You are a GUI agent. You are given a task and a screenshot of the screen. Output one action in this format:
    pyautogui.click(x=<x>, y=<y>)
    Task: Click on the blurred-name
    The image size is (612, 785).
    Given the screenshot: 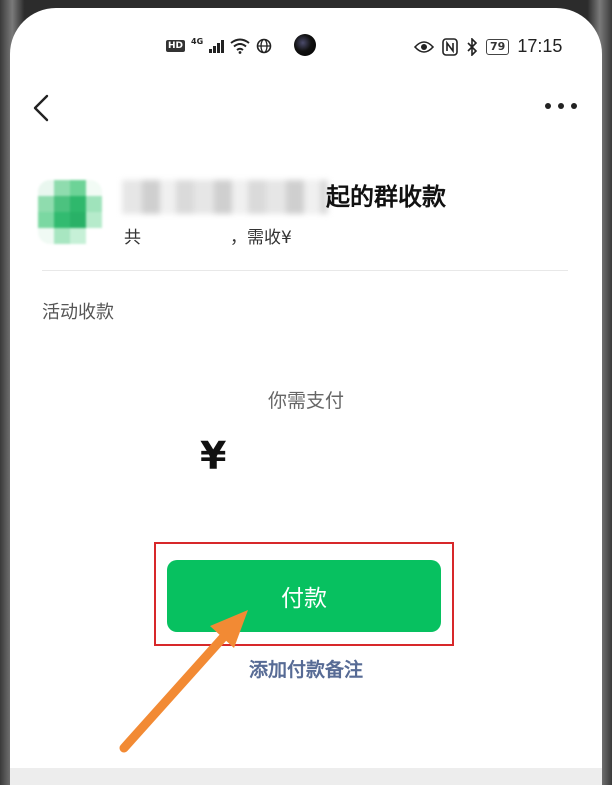 What is the action you would take?
    pyautogui.click(x=225, y=197)
    